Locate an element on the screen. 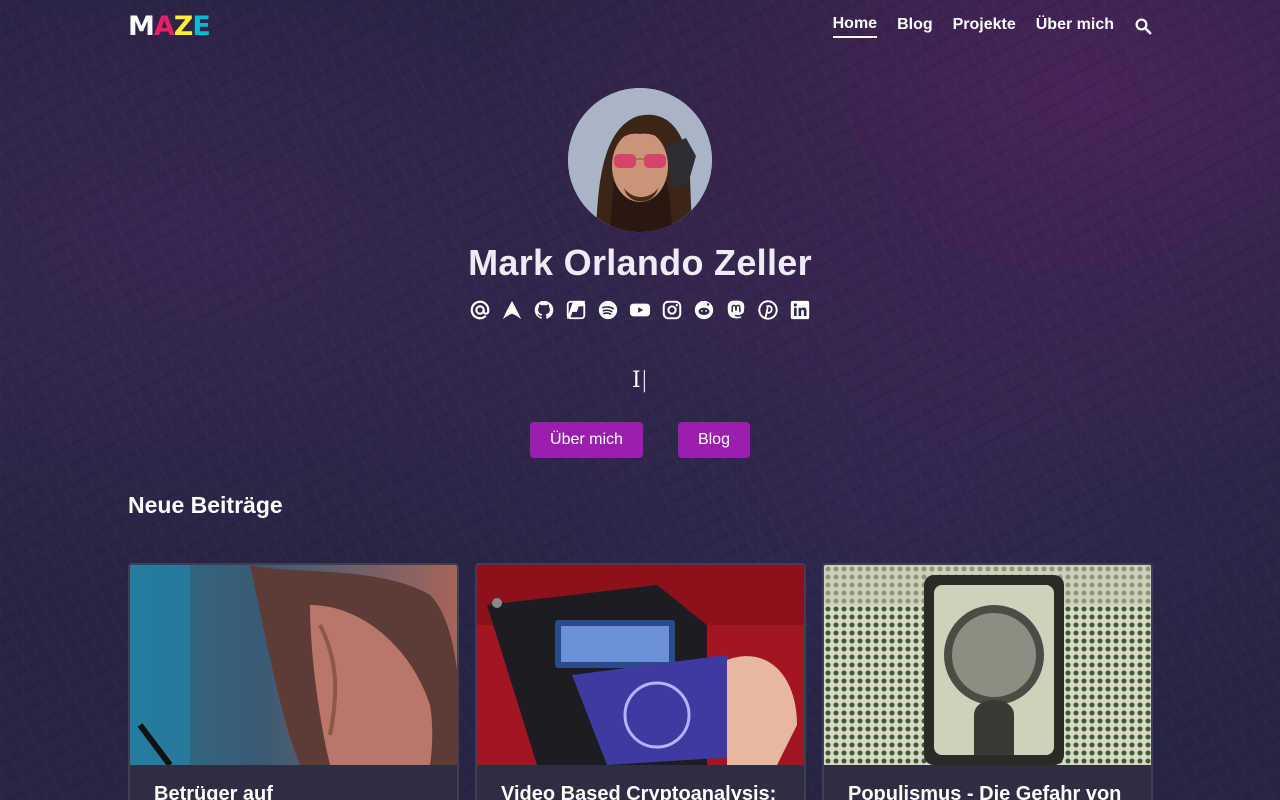  hero-name: Mark Orlando Zeller is located at coordinates (640, 262).